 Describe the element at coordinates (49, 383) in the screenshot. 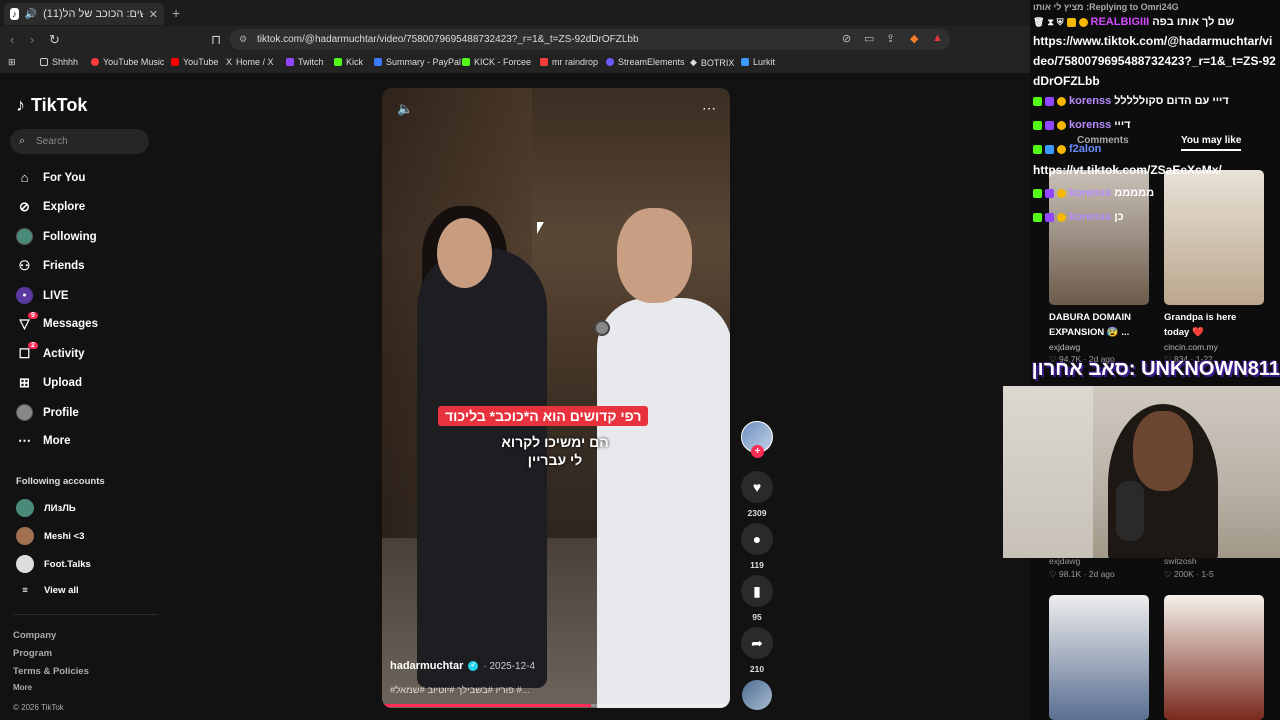

I see `nav-upload: ⊞ Upload` at that location.